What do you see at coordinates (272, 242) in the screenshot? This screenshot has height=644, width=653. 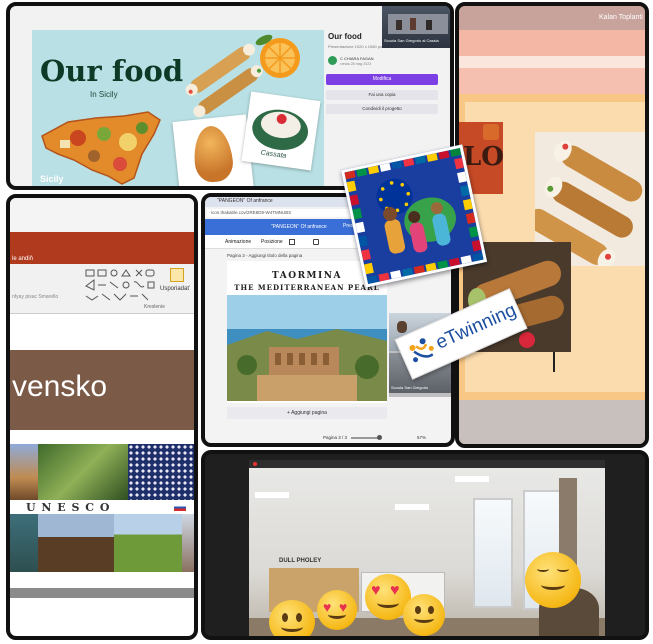 I see `tool-position: Posizione` at bounding box center [272, 242].